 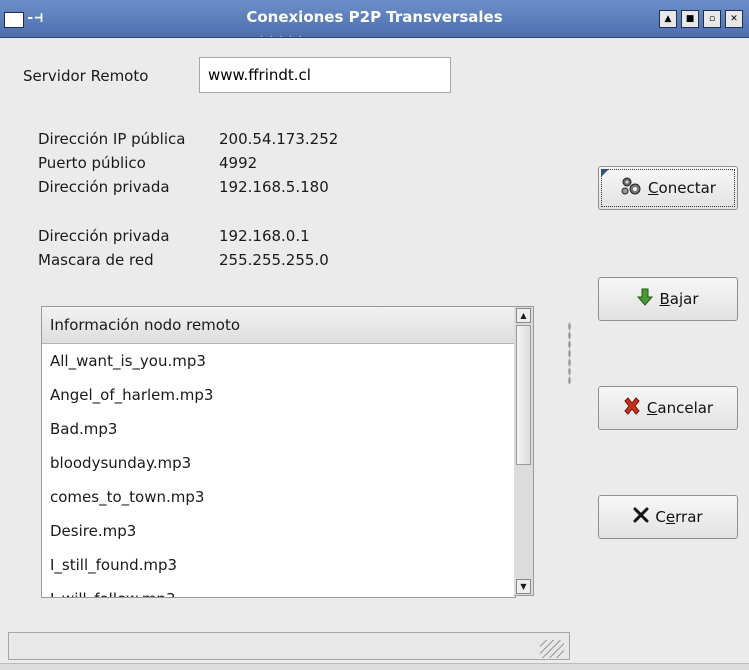 What do you see at coordinates (325, 75) in the screenshot?
I see `server-input: www.ffrindt.cl` at bounding box center [325, 75].